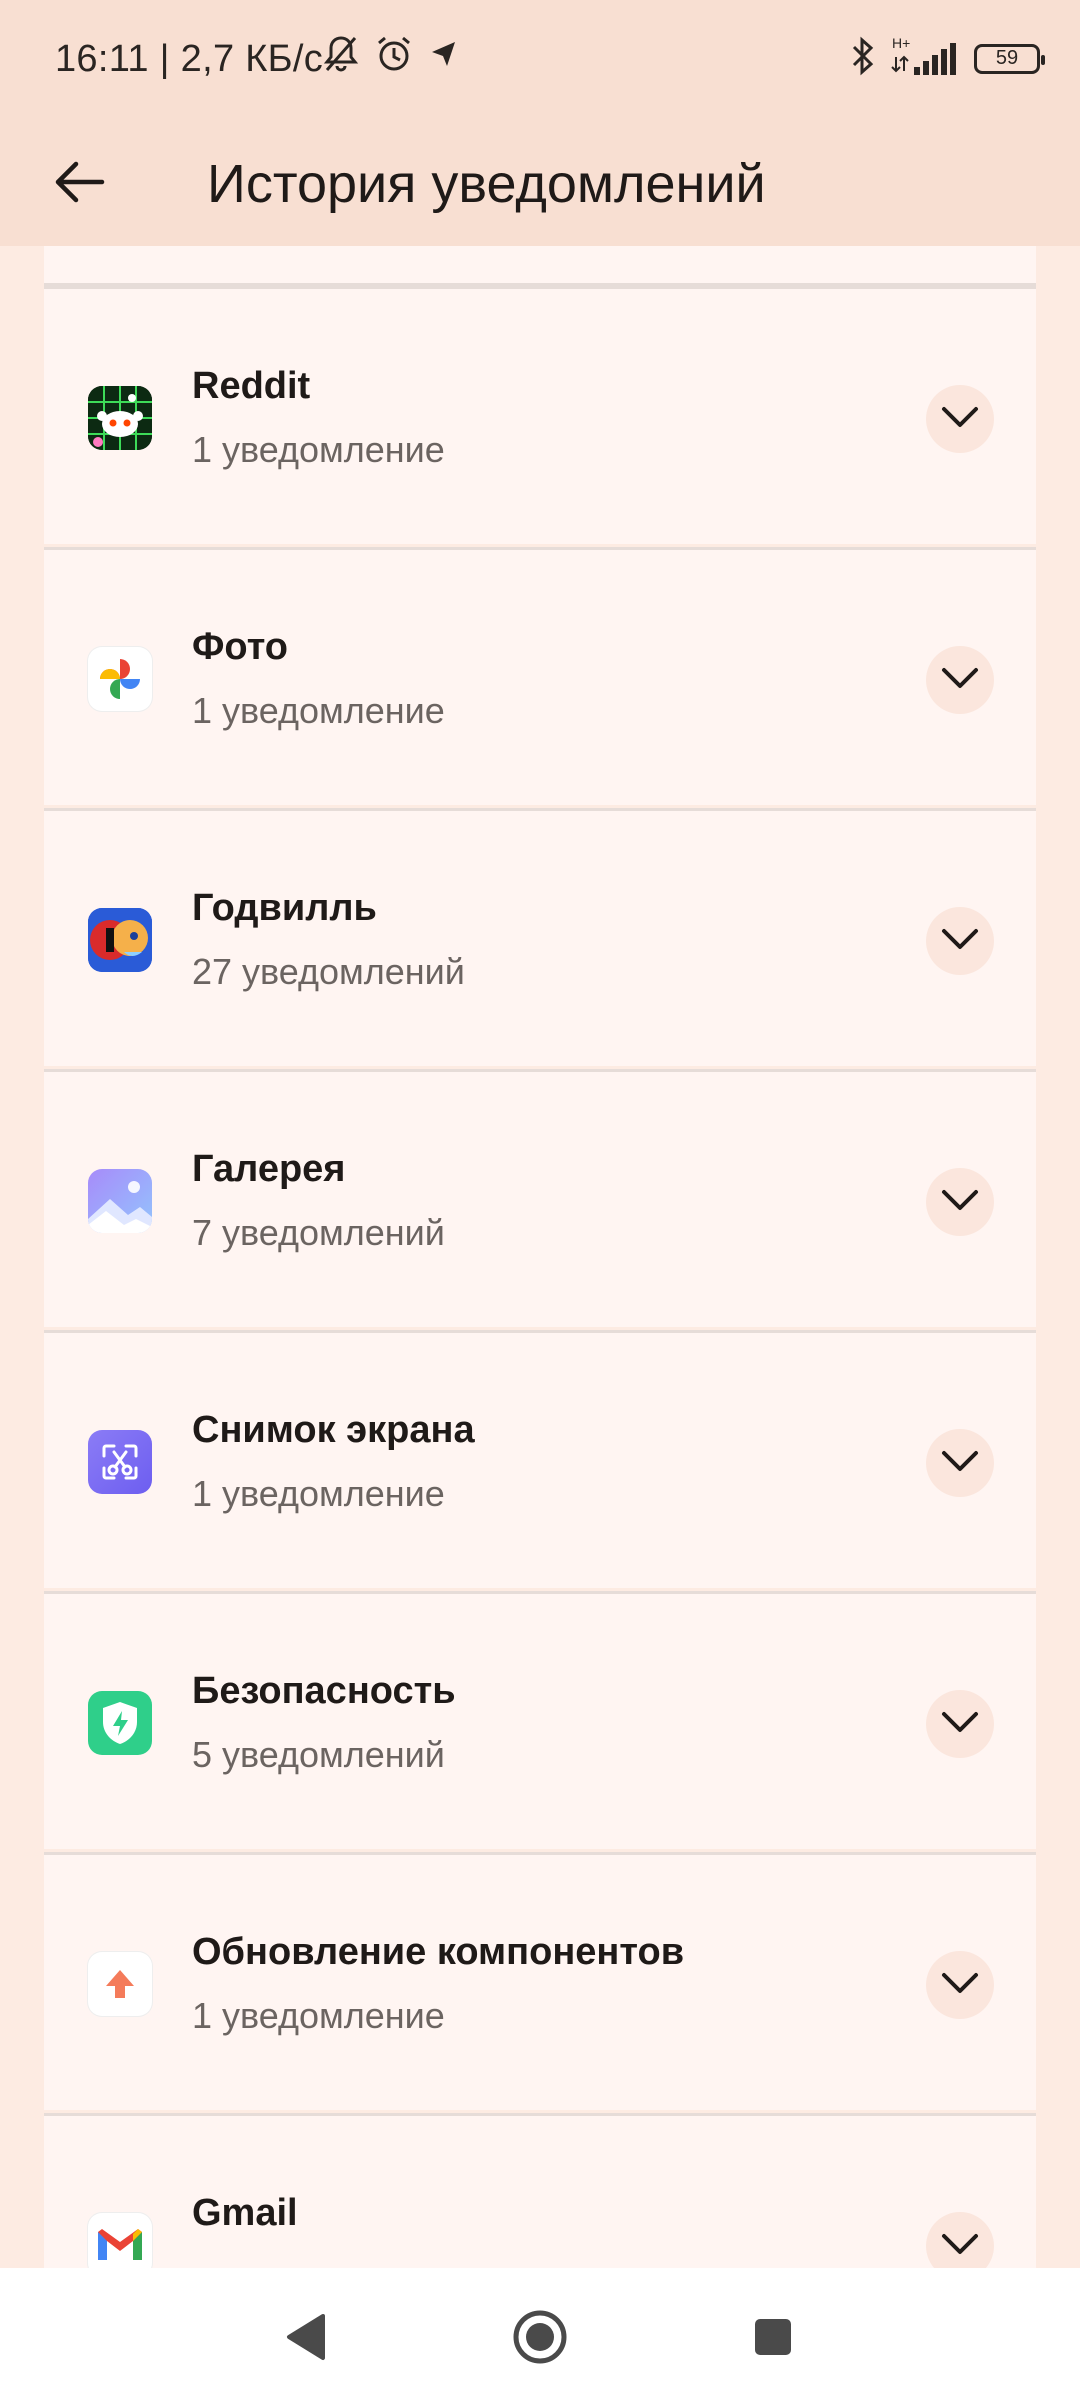 The height and width of the screenshot is (2400, 1080). Describe the element at coordinates (1007, 58) in the screenshot. I see `battery-level: 59` at that location.